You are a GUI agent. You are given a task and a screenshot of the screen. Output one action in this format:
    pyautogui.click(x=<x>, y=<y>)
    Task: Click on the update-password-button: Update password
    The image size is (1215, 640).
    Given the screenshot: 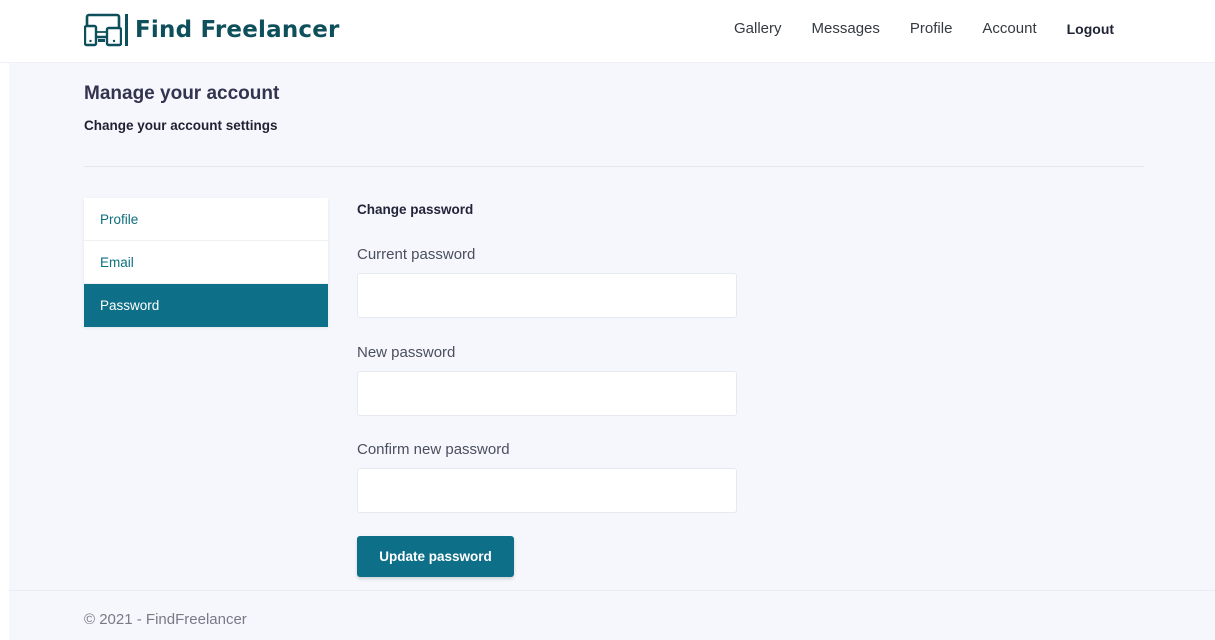 What is the action you would take?
    pyautogui.click(x=435, y=556)
    